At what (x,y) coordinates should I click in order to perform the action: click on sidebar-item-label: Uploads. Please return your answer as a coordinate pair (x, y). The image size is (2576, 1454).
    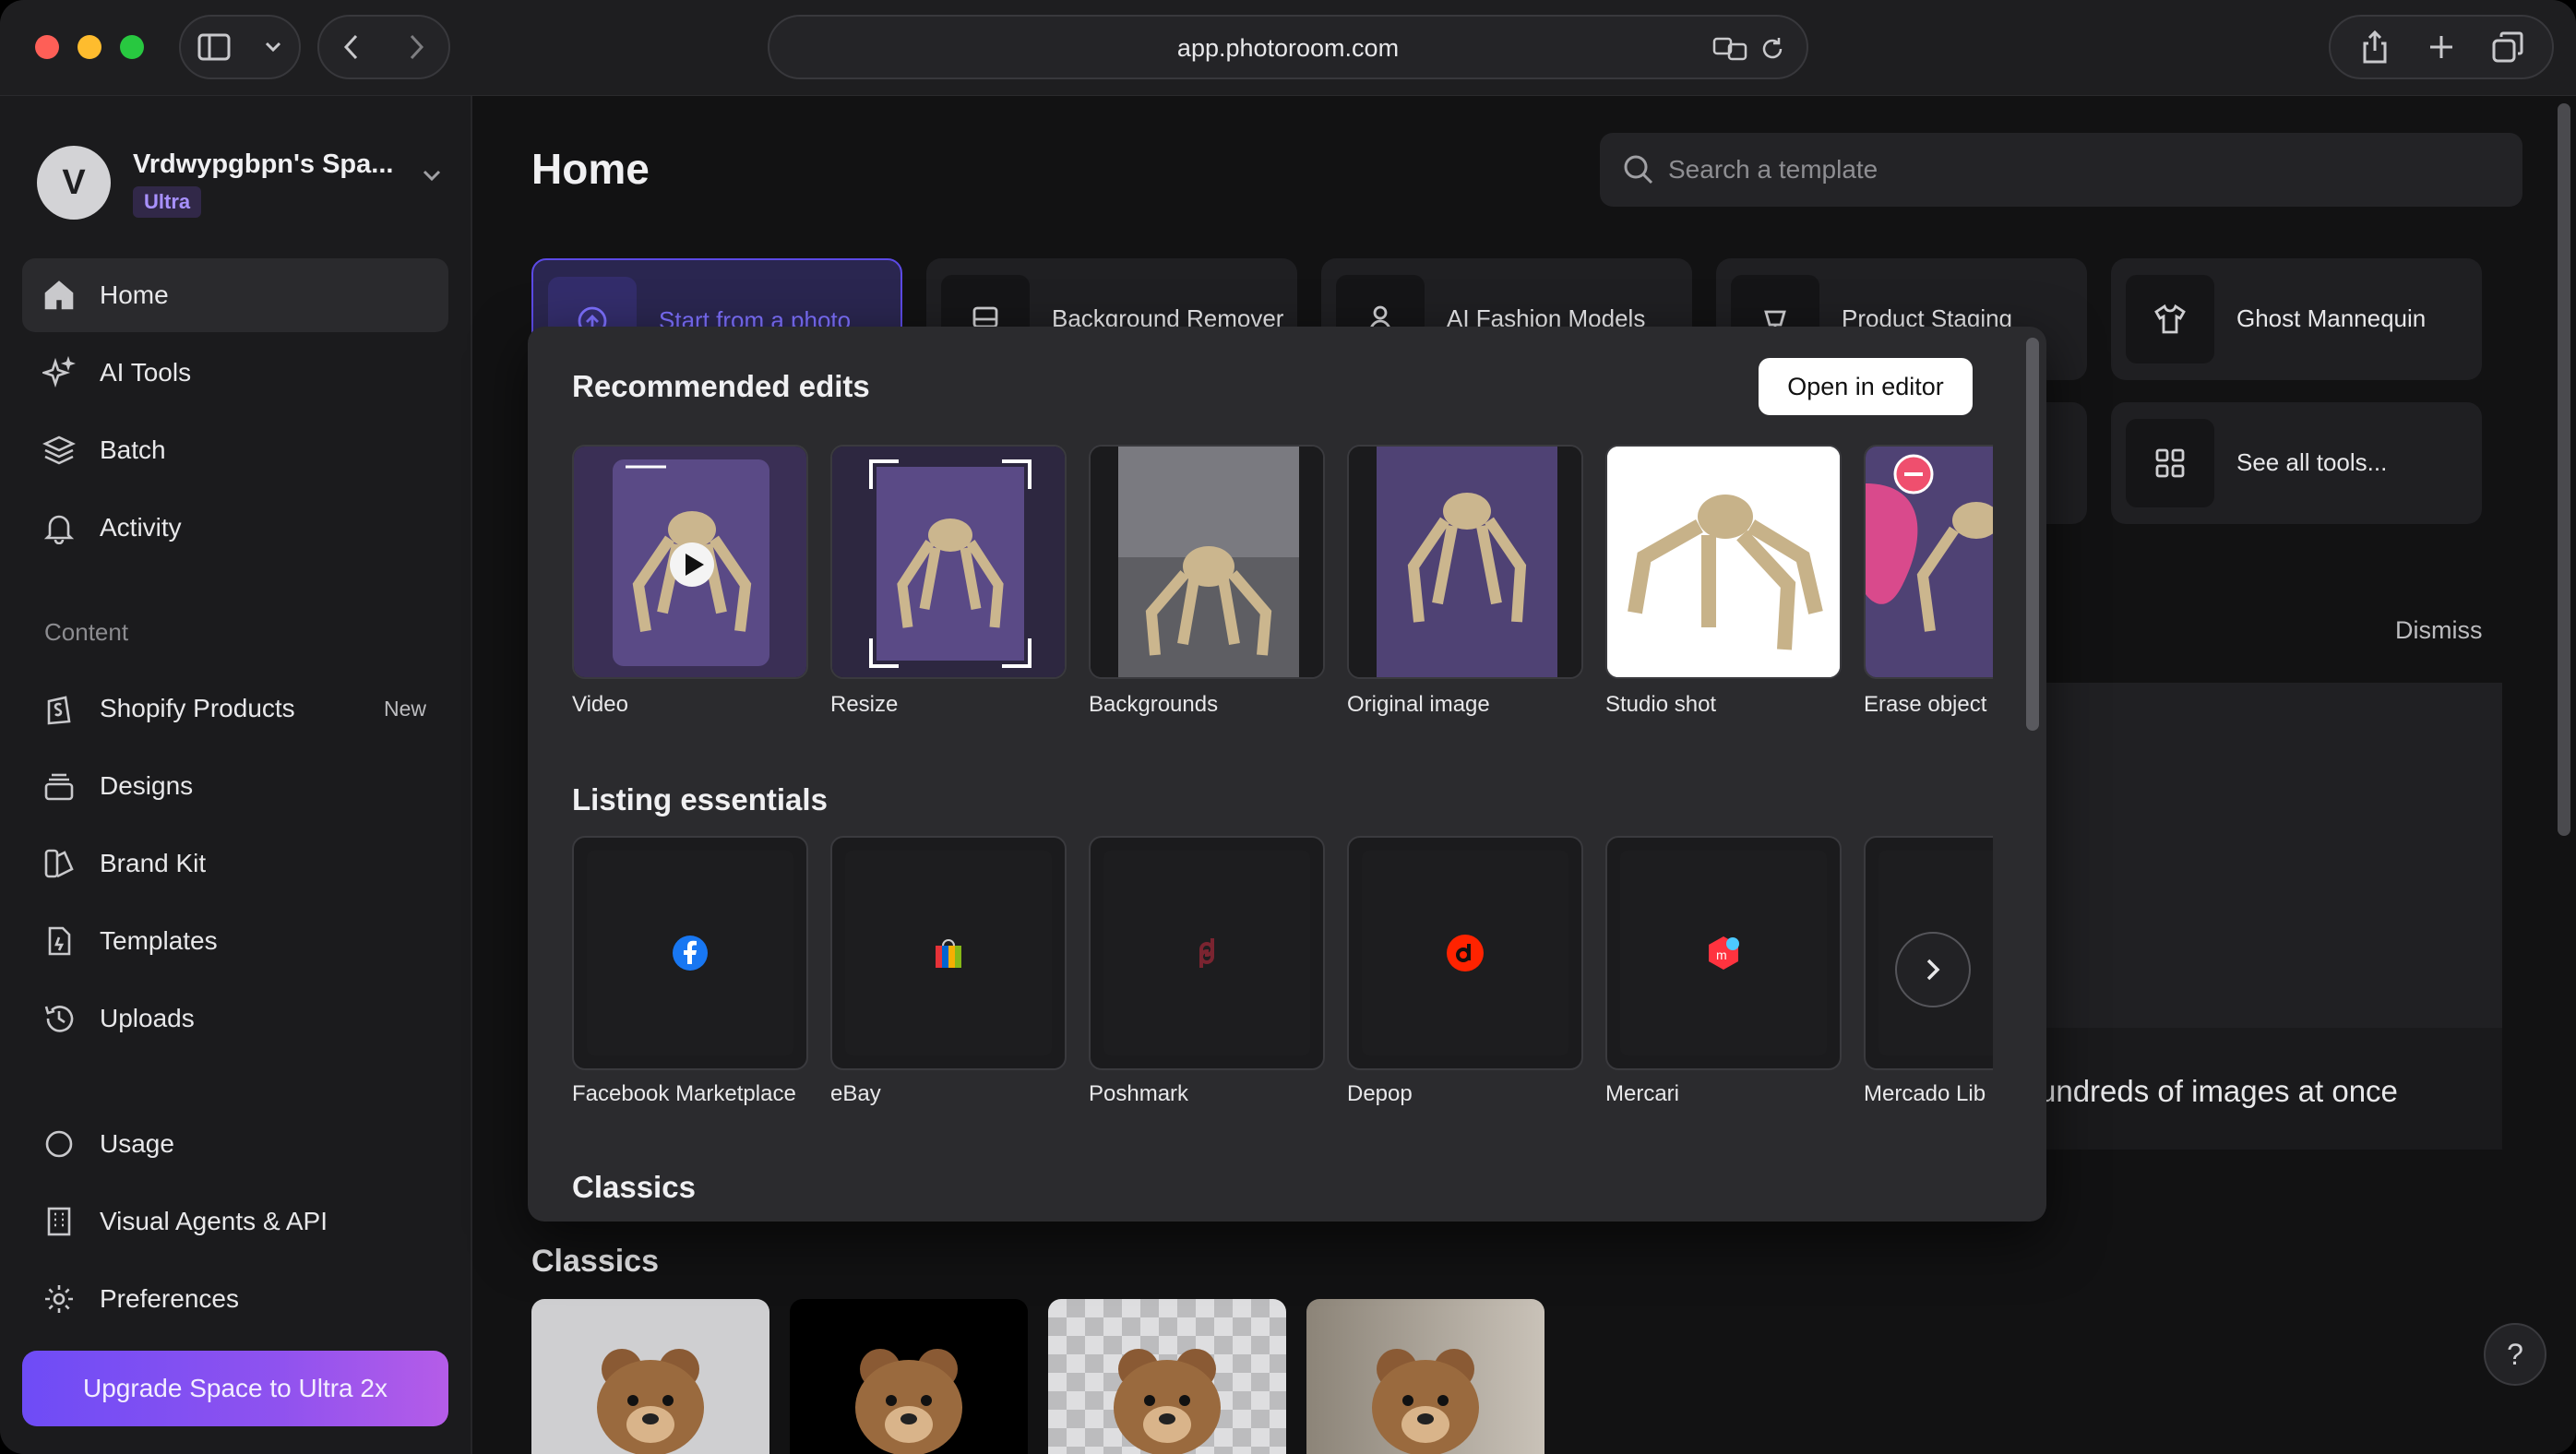
    Looking at the image, I should click on (147, 1018).